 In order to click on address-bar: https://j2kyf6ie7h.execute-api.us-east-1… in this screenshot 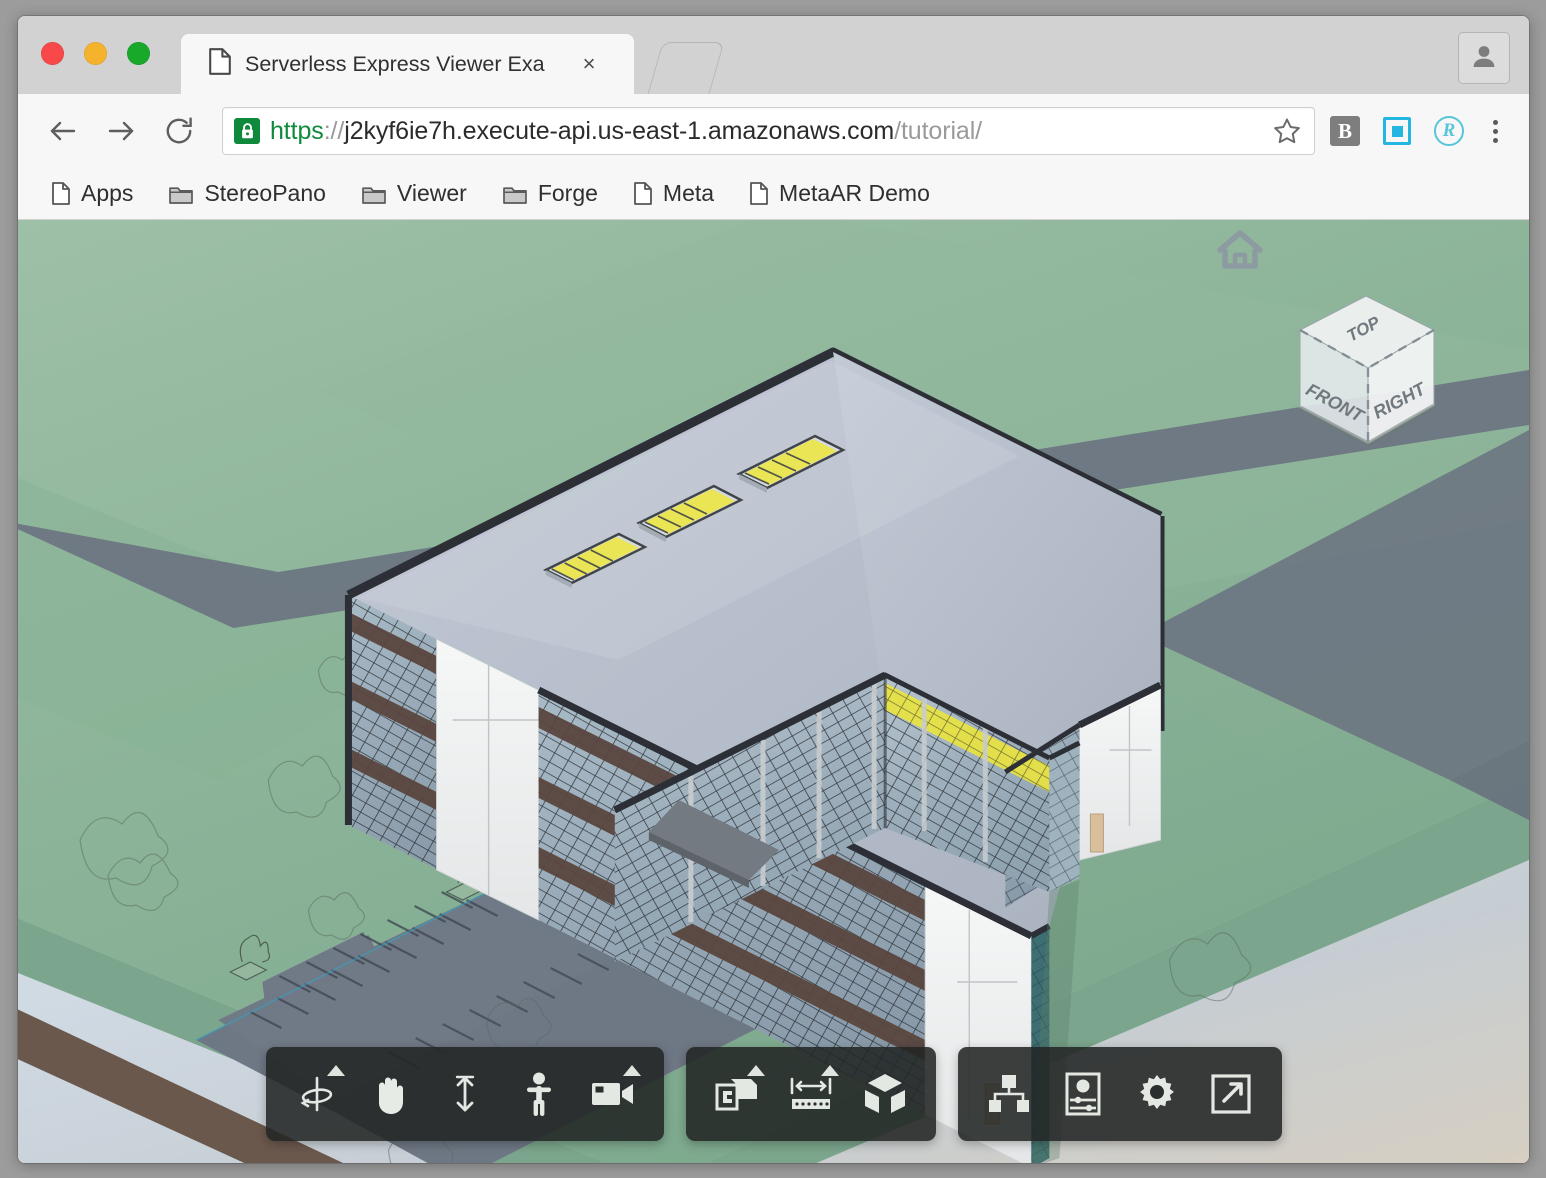, I will do `click(768, 131)`.